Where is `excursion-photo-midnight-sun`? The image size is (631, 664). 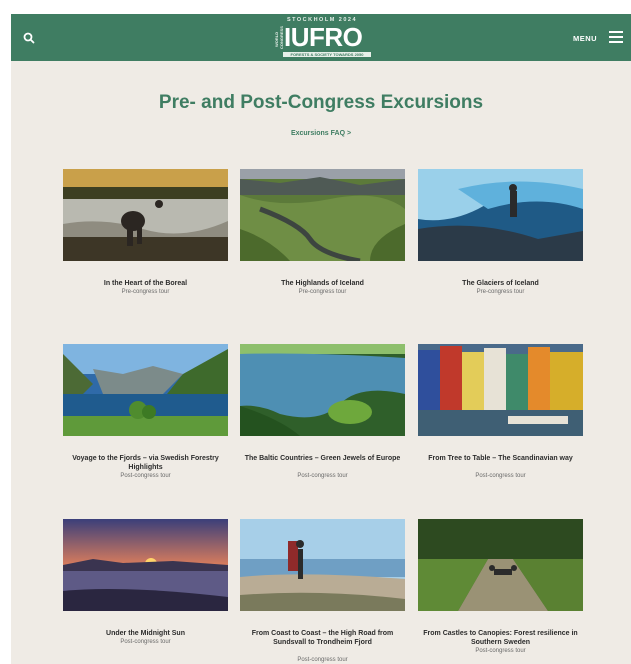 excursion-photo-midnight-sun is located at coordinates (145, 565).